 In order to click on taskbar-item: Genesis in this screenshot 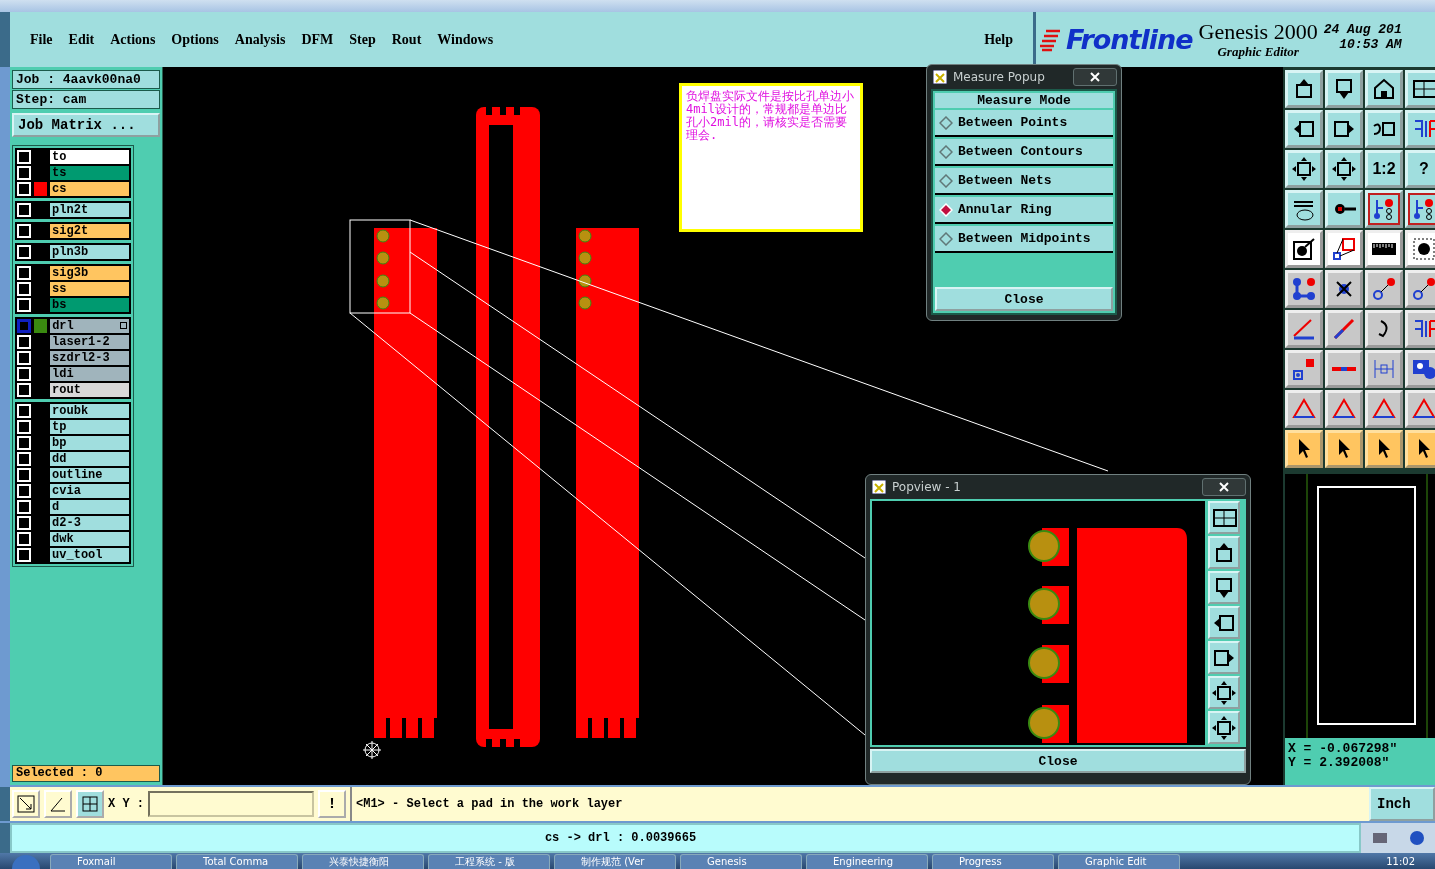, I will do `click(741, 861)`.